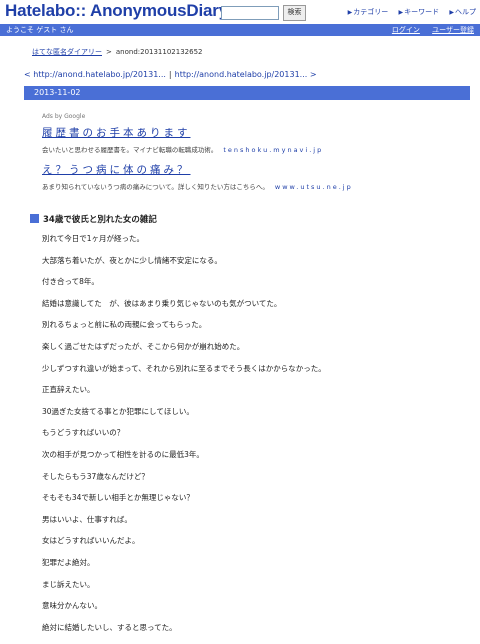 This screenshot has height=644, width=480. Describe the element at coordinates (123, 454) in the screenshot. I see `body-line: 次の相手が見つかって相性を計るのに最低3年。` at that location.